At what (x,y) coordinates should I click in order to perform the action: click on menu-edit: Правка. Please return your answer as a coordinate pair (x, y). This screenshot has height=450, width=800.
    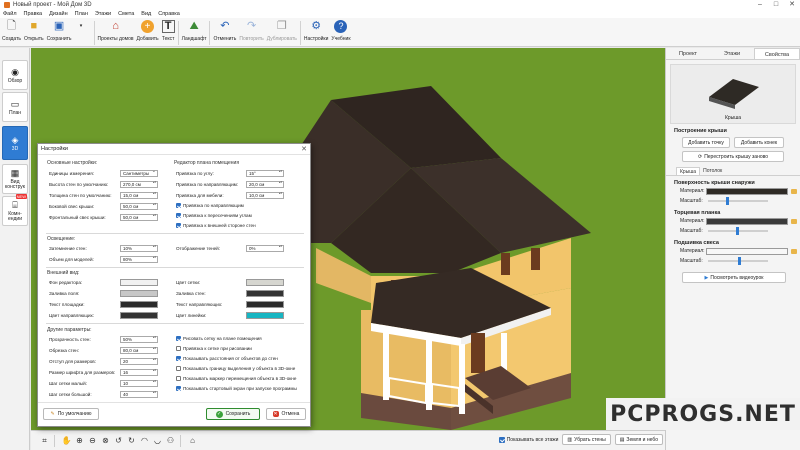
    Looking at the image, I should click on (33, 14).